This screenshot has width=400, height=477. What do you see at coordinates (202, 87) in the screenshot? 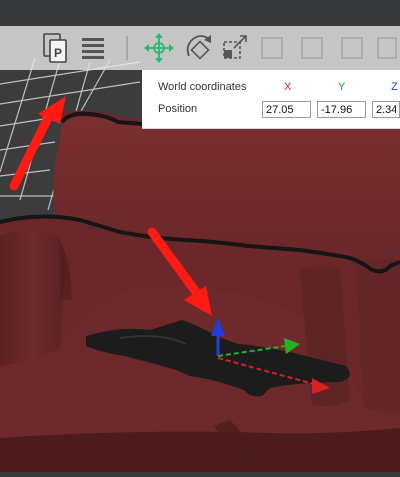
I see `panel-title: World coordinates` at bounding box center [202, 87].